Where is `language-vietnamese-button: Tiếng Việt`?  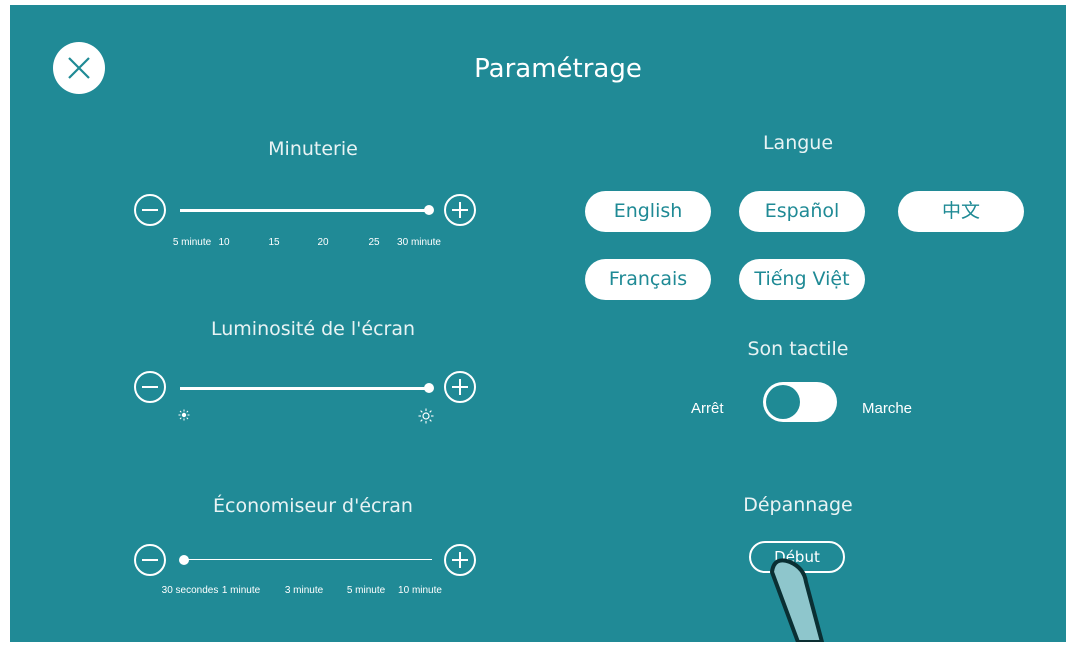
language-vietnamese-button: Tiếng Việt is located at coordinates (802, 279).